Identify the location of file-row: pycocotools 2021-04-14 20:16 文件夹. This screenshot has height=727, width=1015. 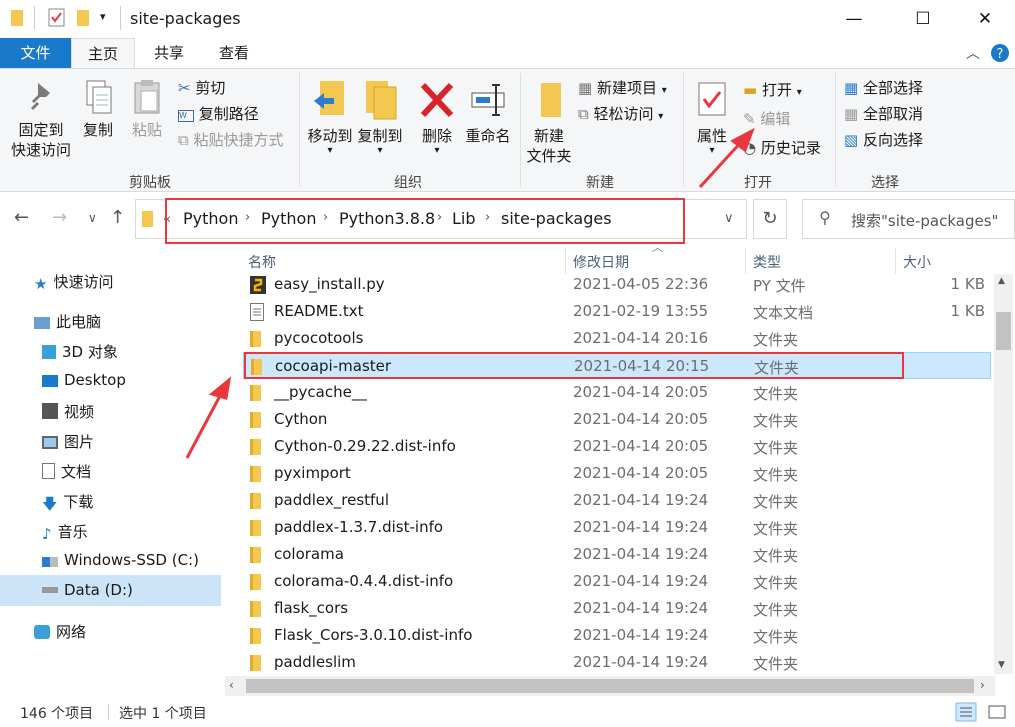
(617, 338).